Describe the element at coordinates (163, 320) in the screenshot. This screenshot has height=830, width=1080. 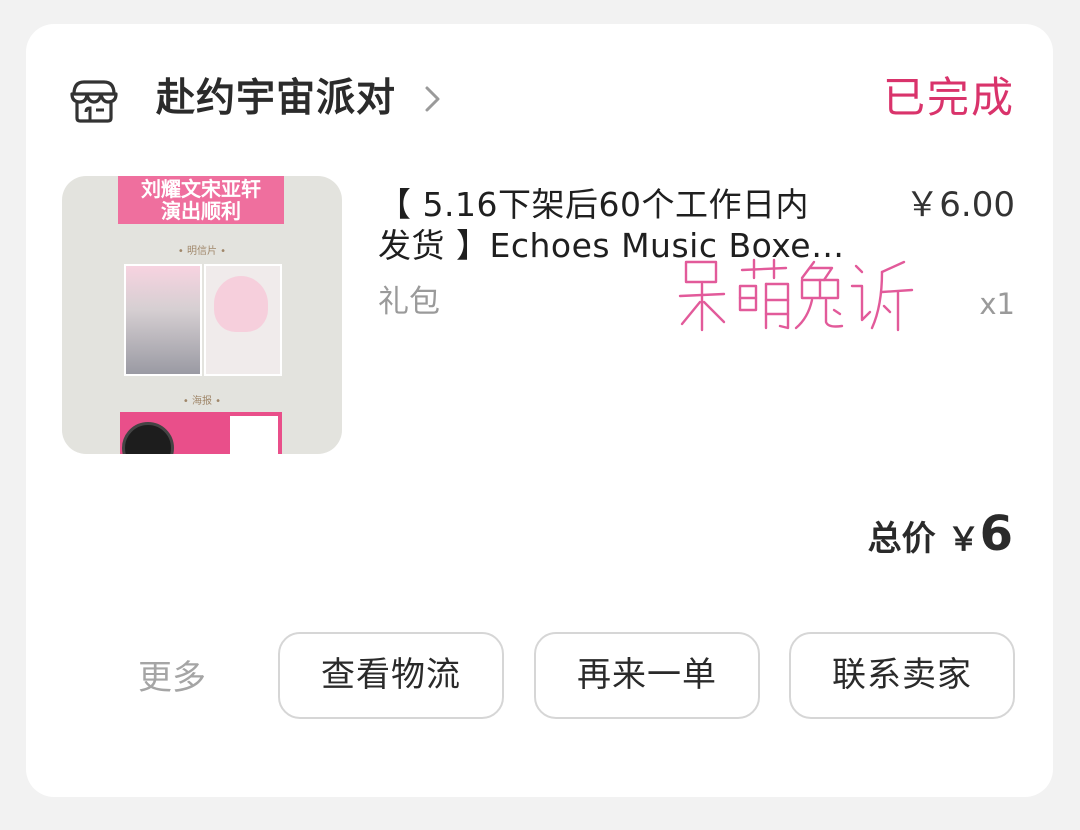
I see `thumbnail-postcard-photo` at that location.